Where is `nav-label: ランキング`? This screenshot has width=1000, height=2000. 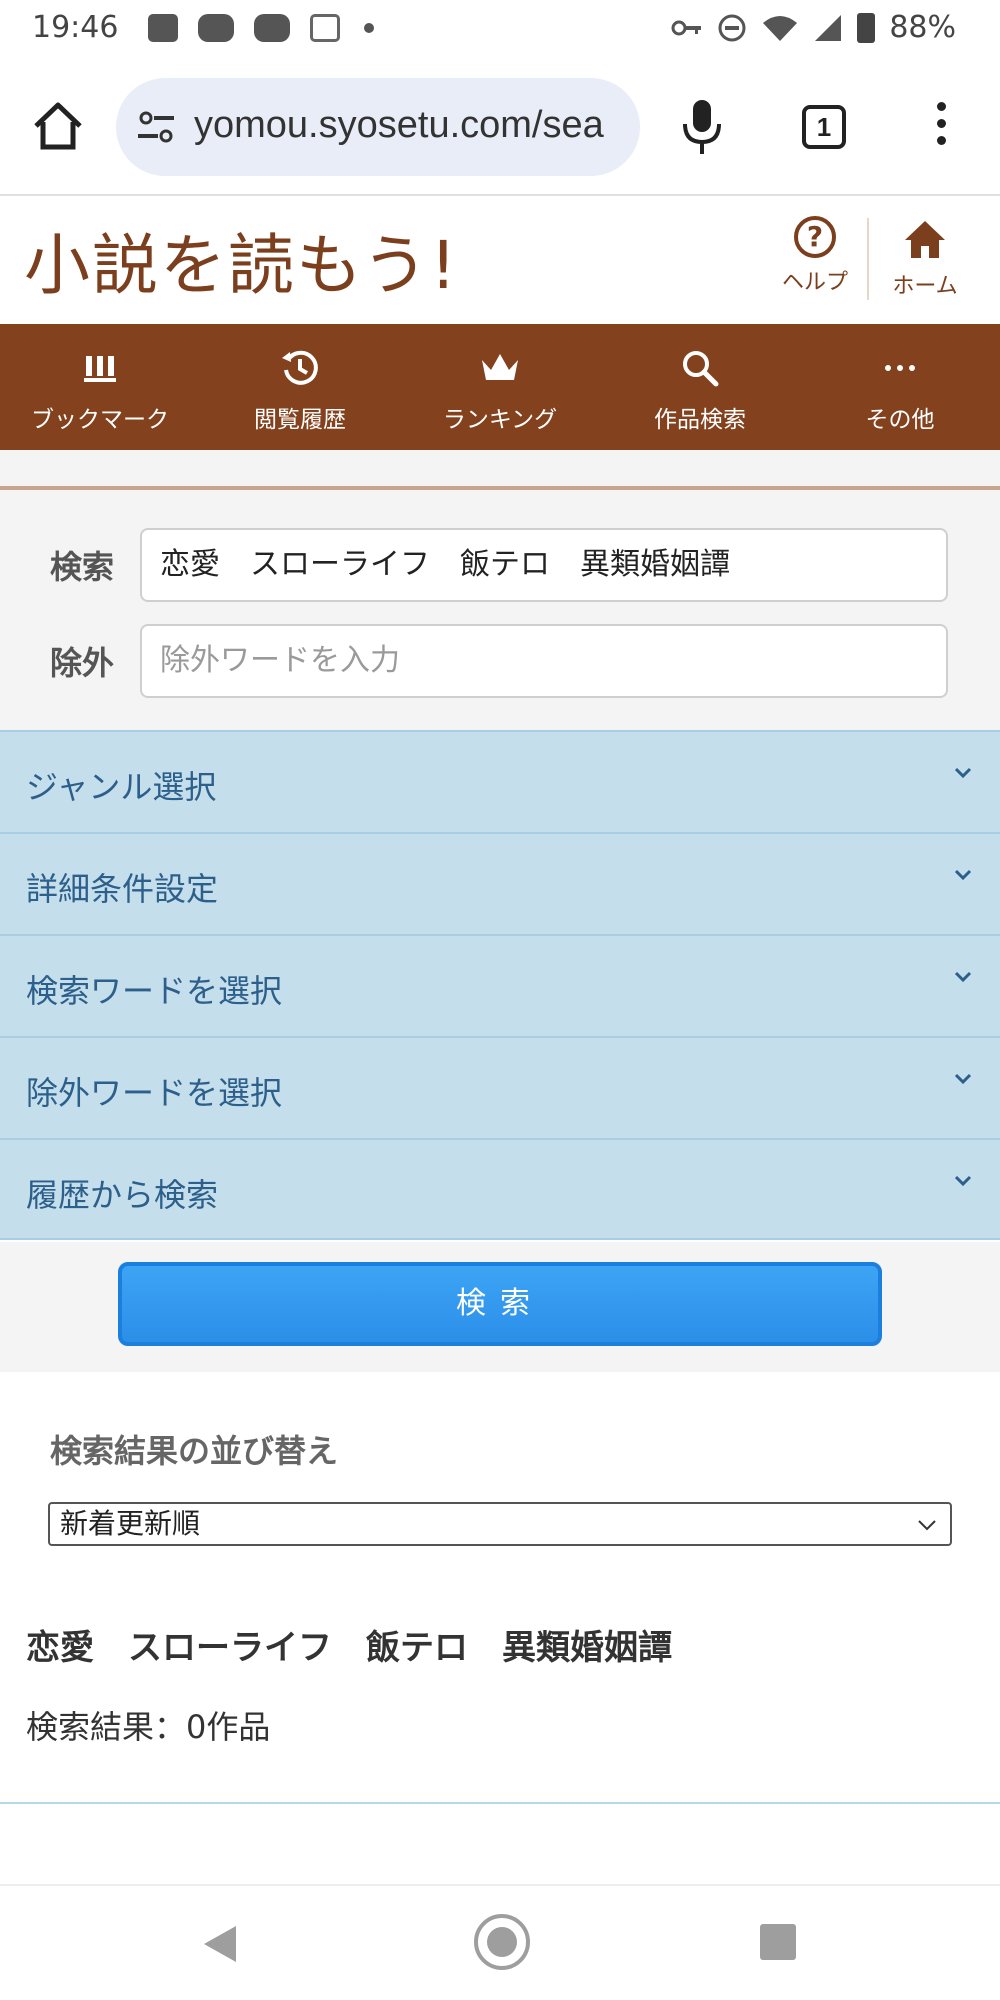 nav-label: ランキング is located at coordinates (500, 420).